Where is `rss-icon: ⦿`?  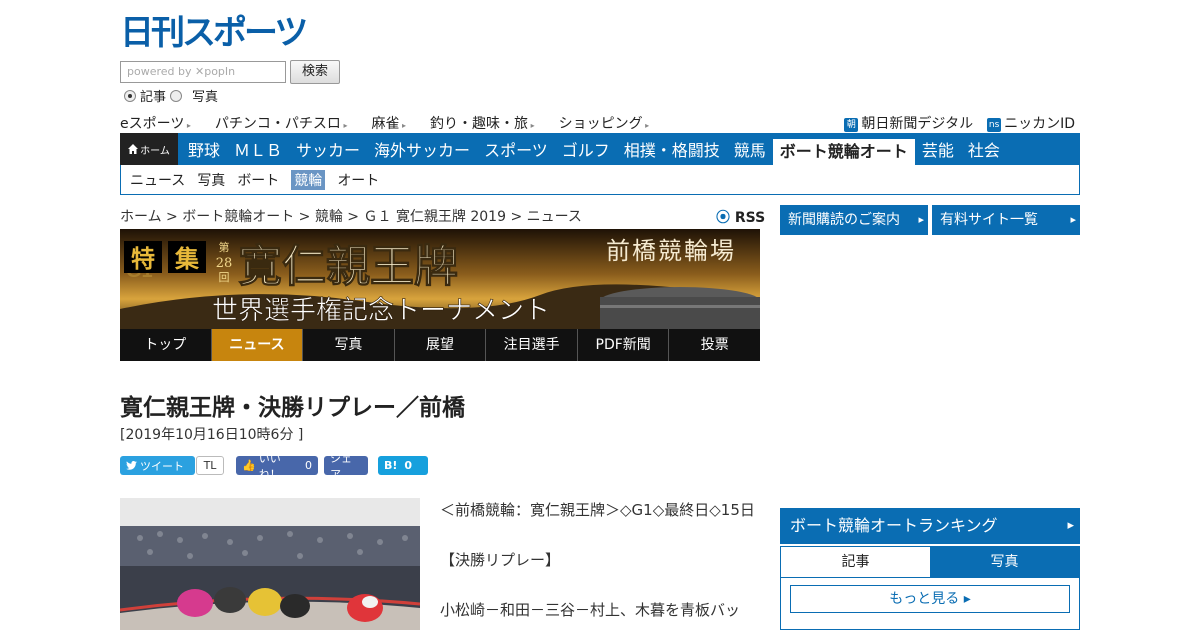 rss-icon: ⦿ is located at coordinates (723, 218).